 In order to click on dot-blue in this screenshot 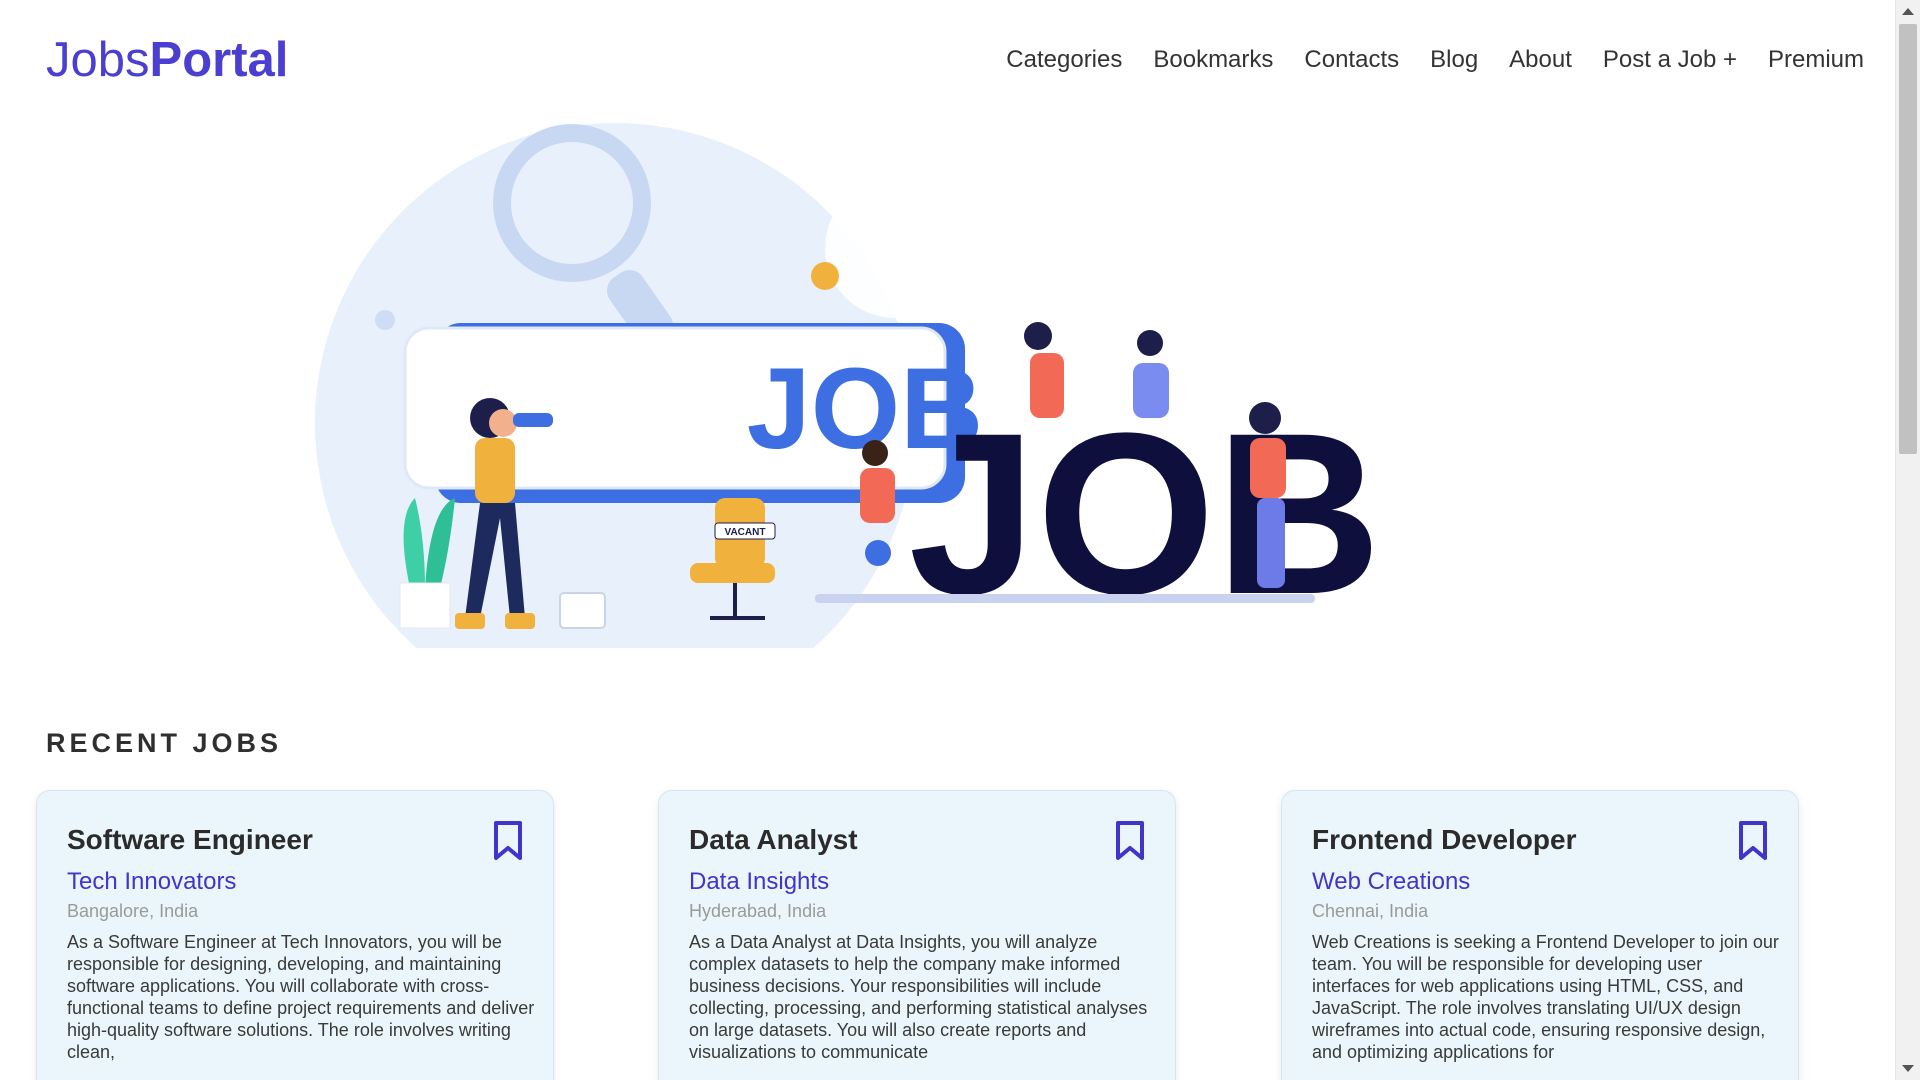, I will do `click(878, 553)`.